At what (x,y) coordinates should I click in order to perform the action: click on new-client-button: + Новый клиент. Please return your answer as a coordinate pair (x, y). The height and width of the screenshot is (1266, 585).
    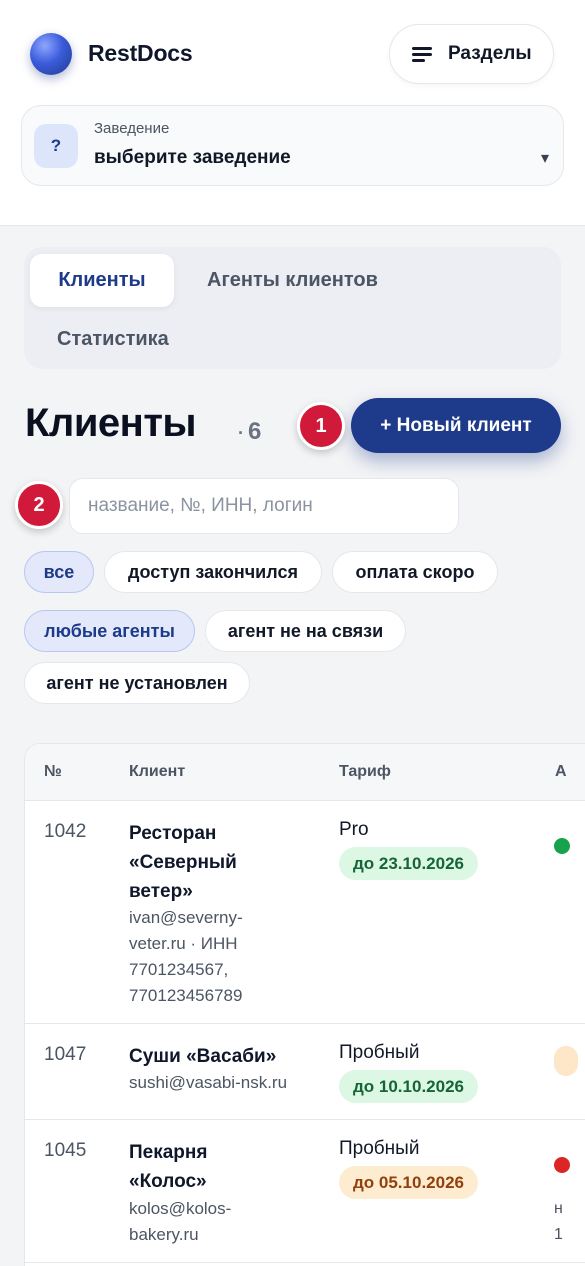
    Looking at the image, I should click on (456, 425).